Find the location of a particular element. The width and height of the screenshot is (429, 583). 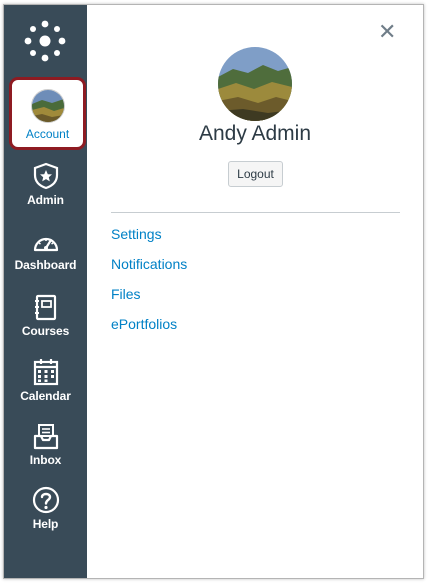

dashboard-gauge-icon is located at coordinates (45, 244).